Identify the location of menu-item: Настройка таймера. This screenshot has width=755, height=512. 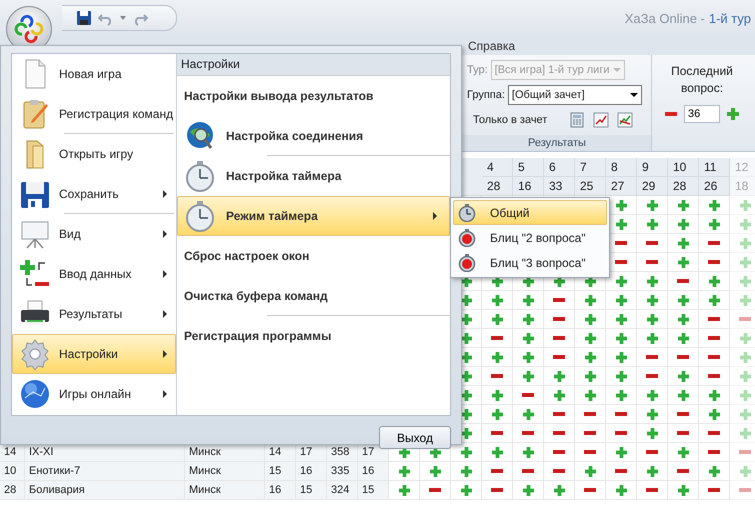
(313, 176).